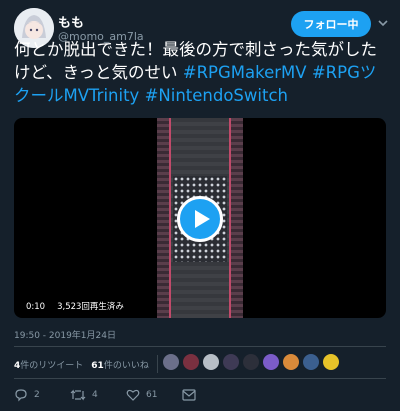 The width and height of the screenshot is (400, 411). Describe the element at coordinates (36, 307) in the screenshot. I see `video-duration: 0:10` at that location.